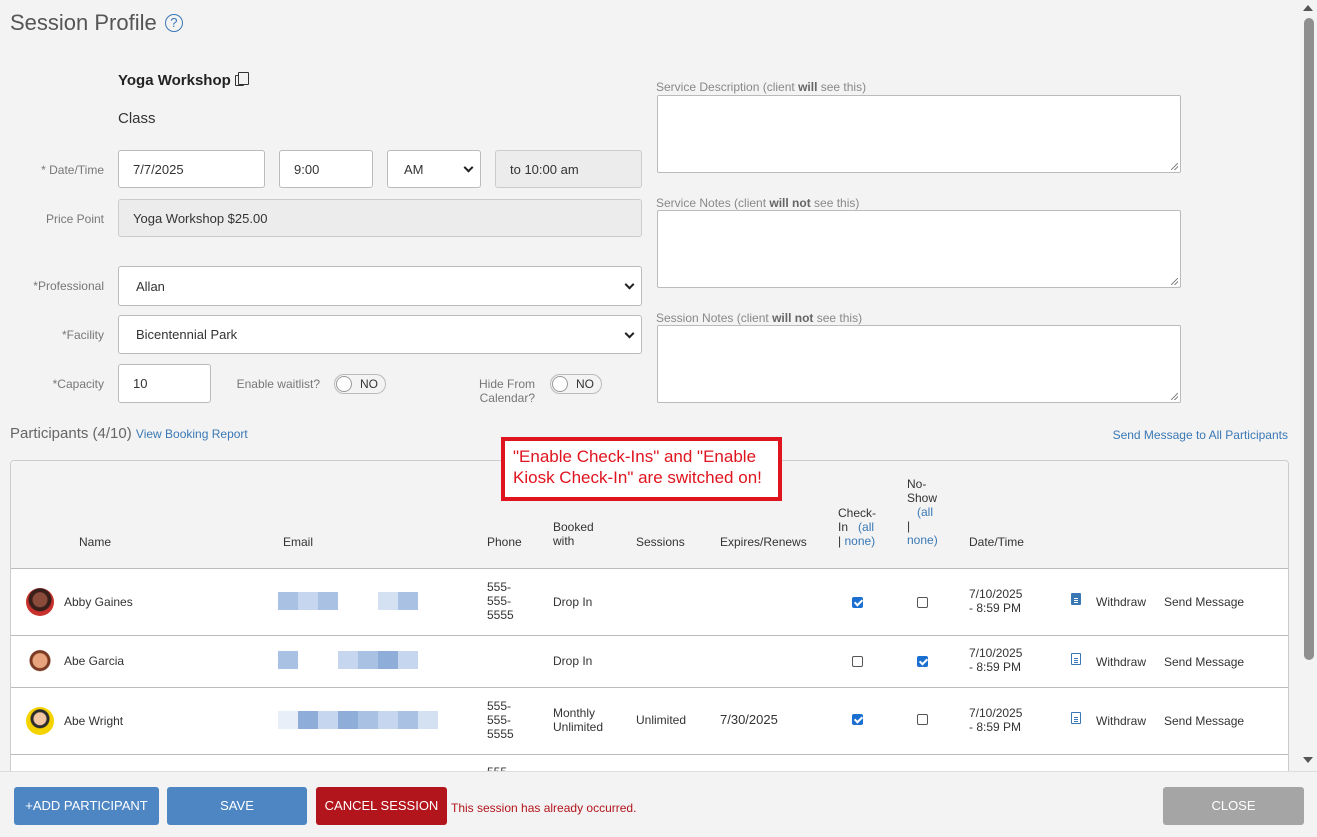  I want to click on service-notes-label: Service Notes (client will not see this), so click(758, 203).